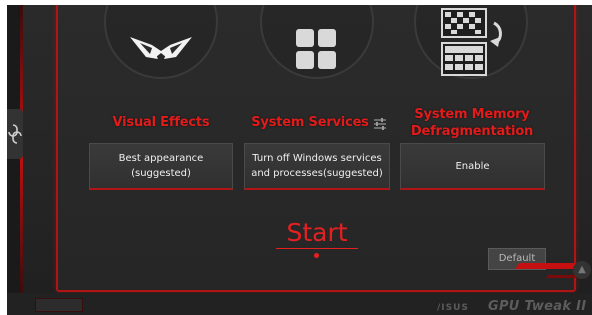  What do you see at coordinates (161, 166) in the screenshot?
I see `visual-effects-select: Best appearance (suggested)` at bounding box center [161, 166].